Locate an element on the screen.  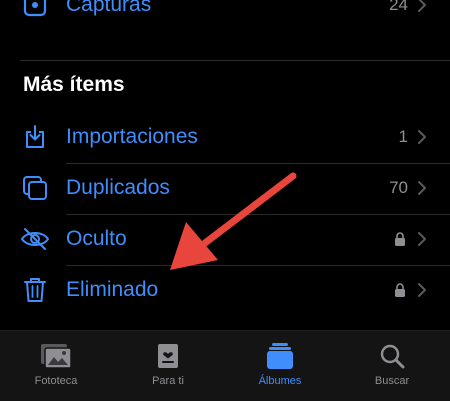
section-title: Más ítems is located at coordinates (74, 84).